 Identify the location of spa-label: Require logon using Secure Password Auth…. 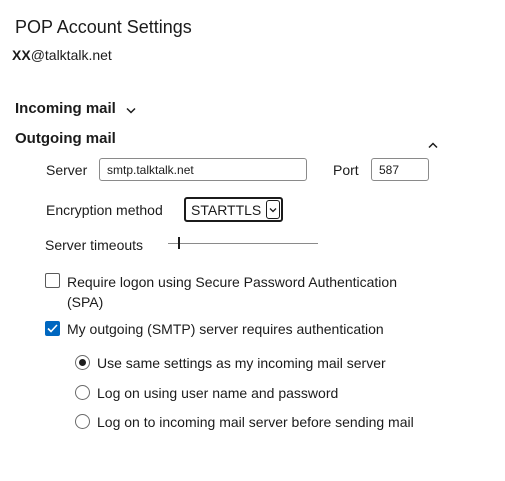
(232, 292).